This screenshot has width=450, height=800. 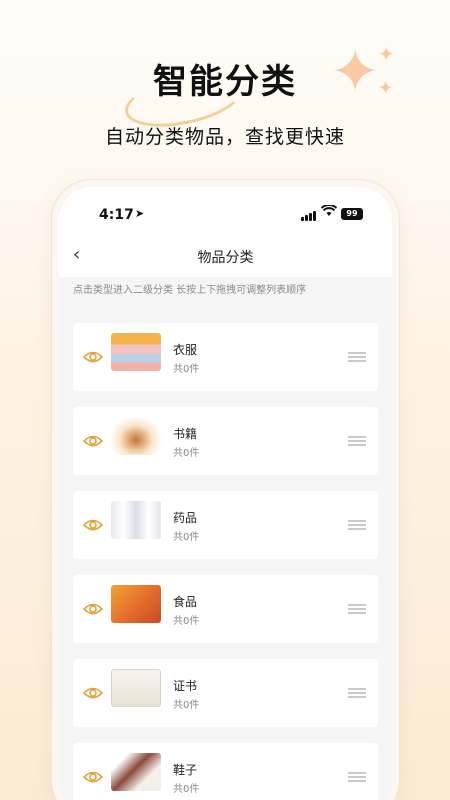 What do you see at coordinates (185, 434) in the screenshot?
I see `category-name: 书籍` at bounding box center [185, 434].